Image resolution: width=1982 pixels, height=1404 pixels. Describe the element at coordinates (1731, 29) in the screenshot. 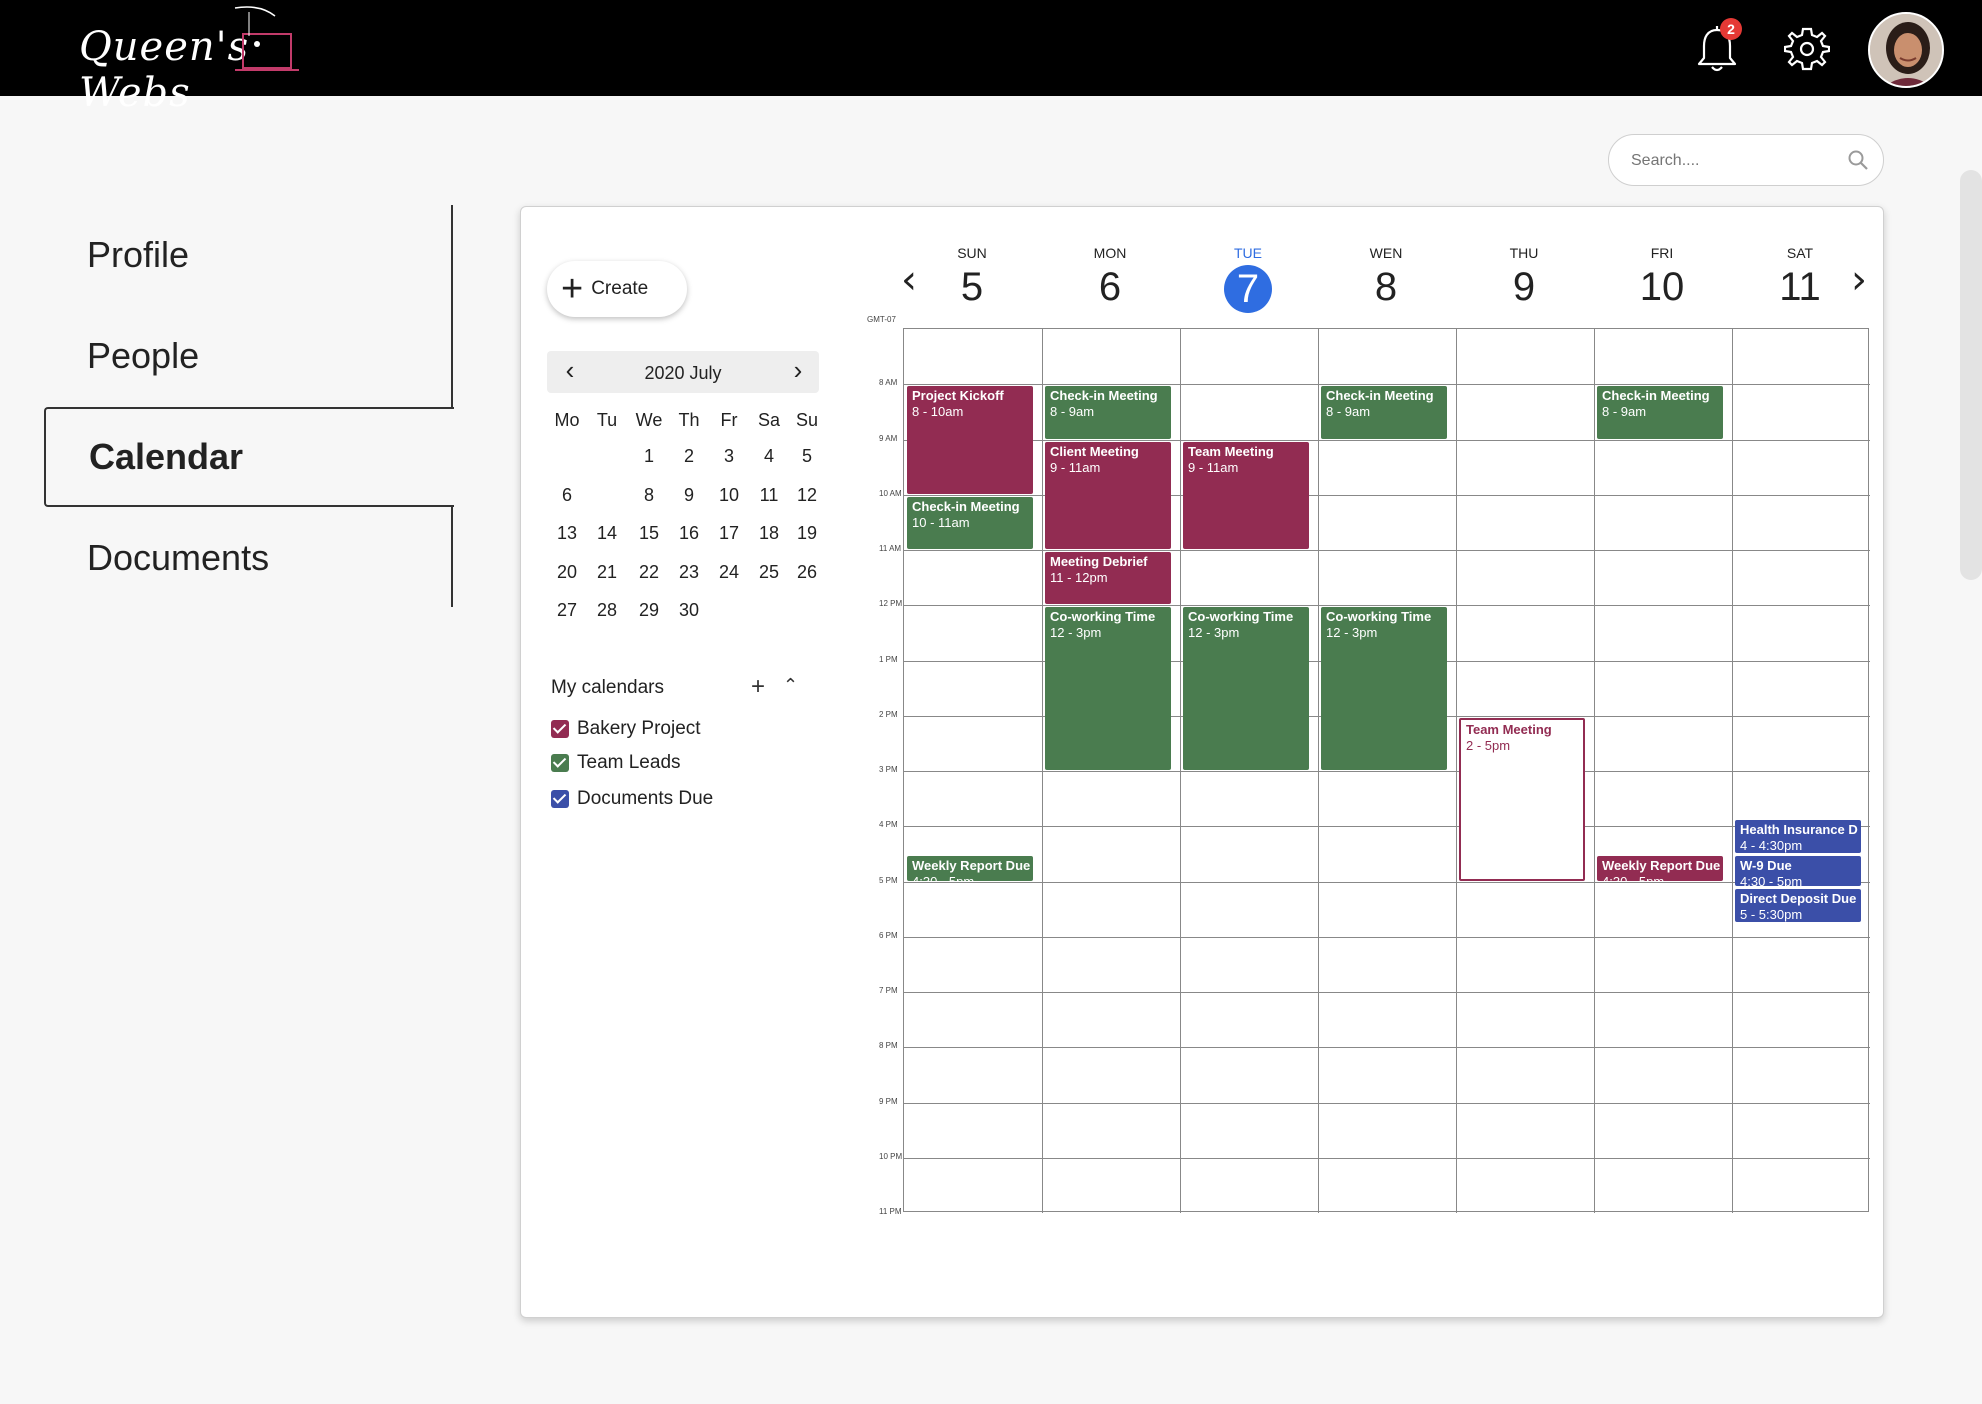

I see `notification-badge: 2` at that location.